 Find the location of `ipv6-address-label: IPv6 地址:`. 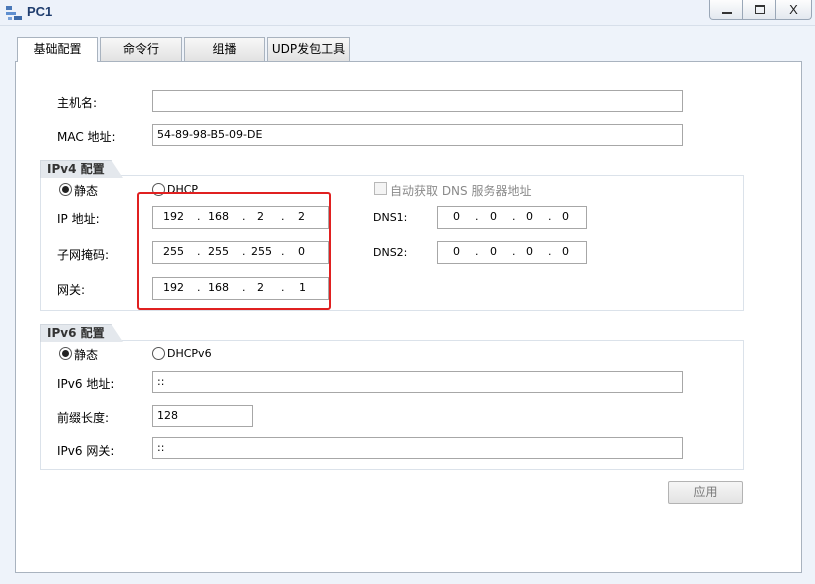

ipv6-address-label: IPv6 地址: is located at coordinates (86, 384).